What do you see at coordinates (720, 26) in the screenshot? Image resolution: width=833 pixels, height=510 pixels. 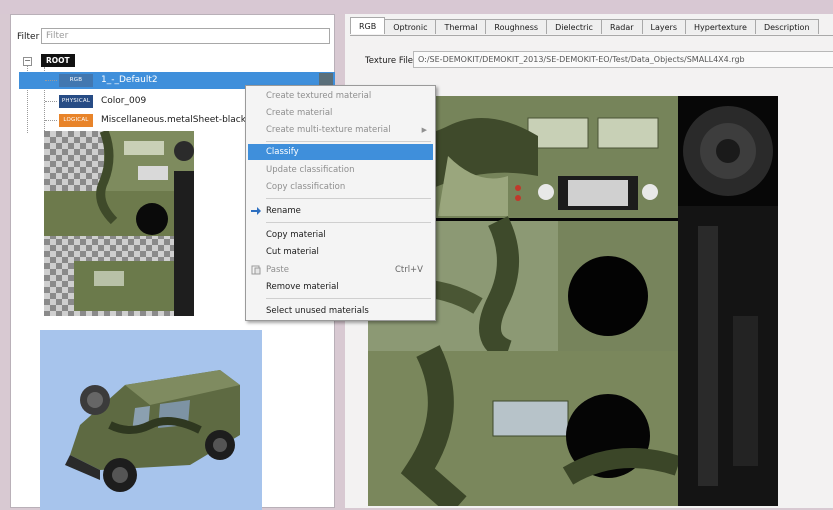 I see `tab-hypertexture: Hypertexture` at bounding box center [720, 26].